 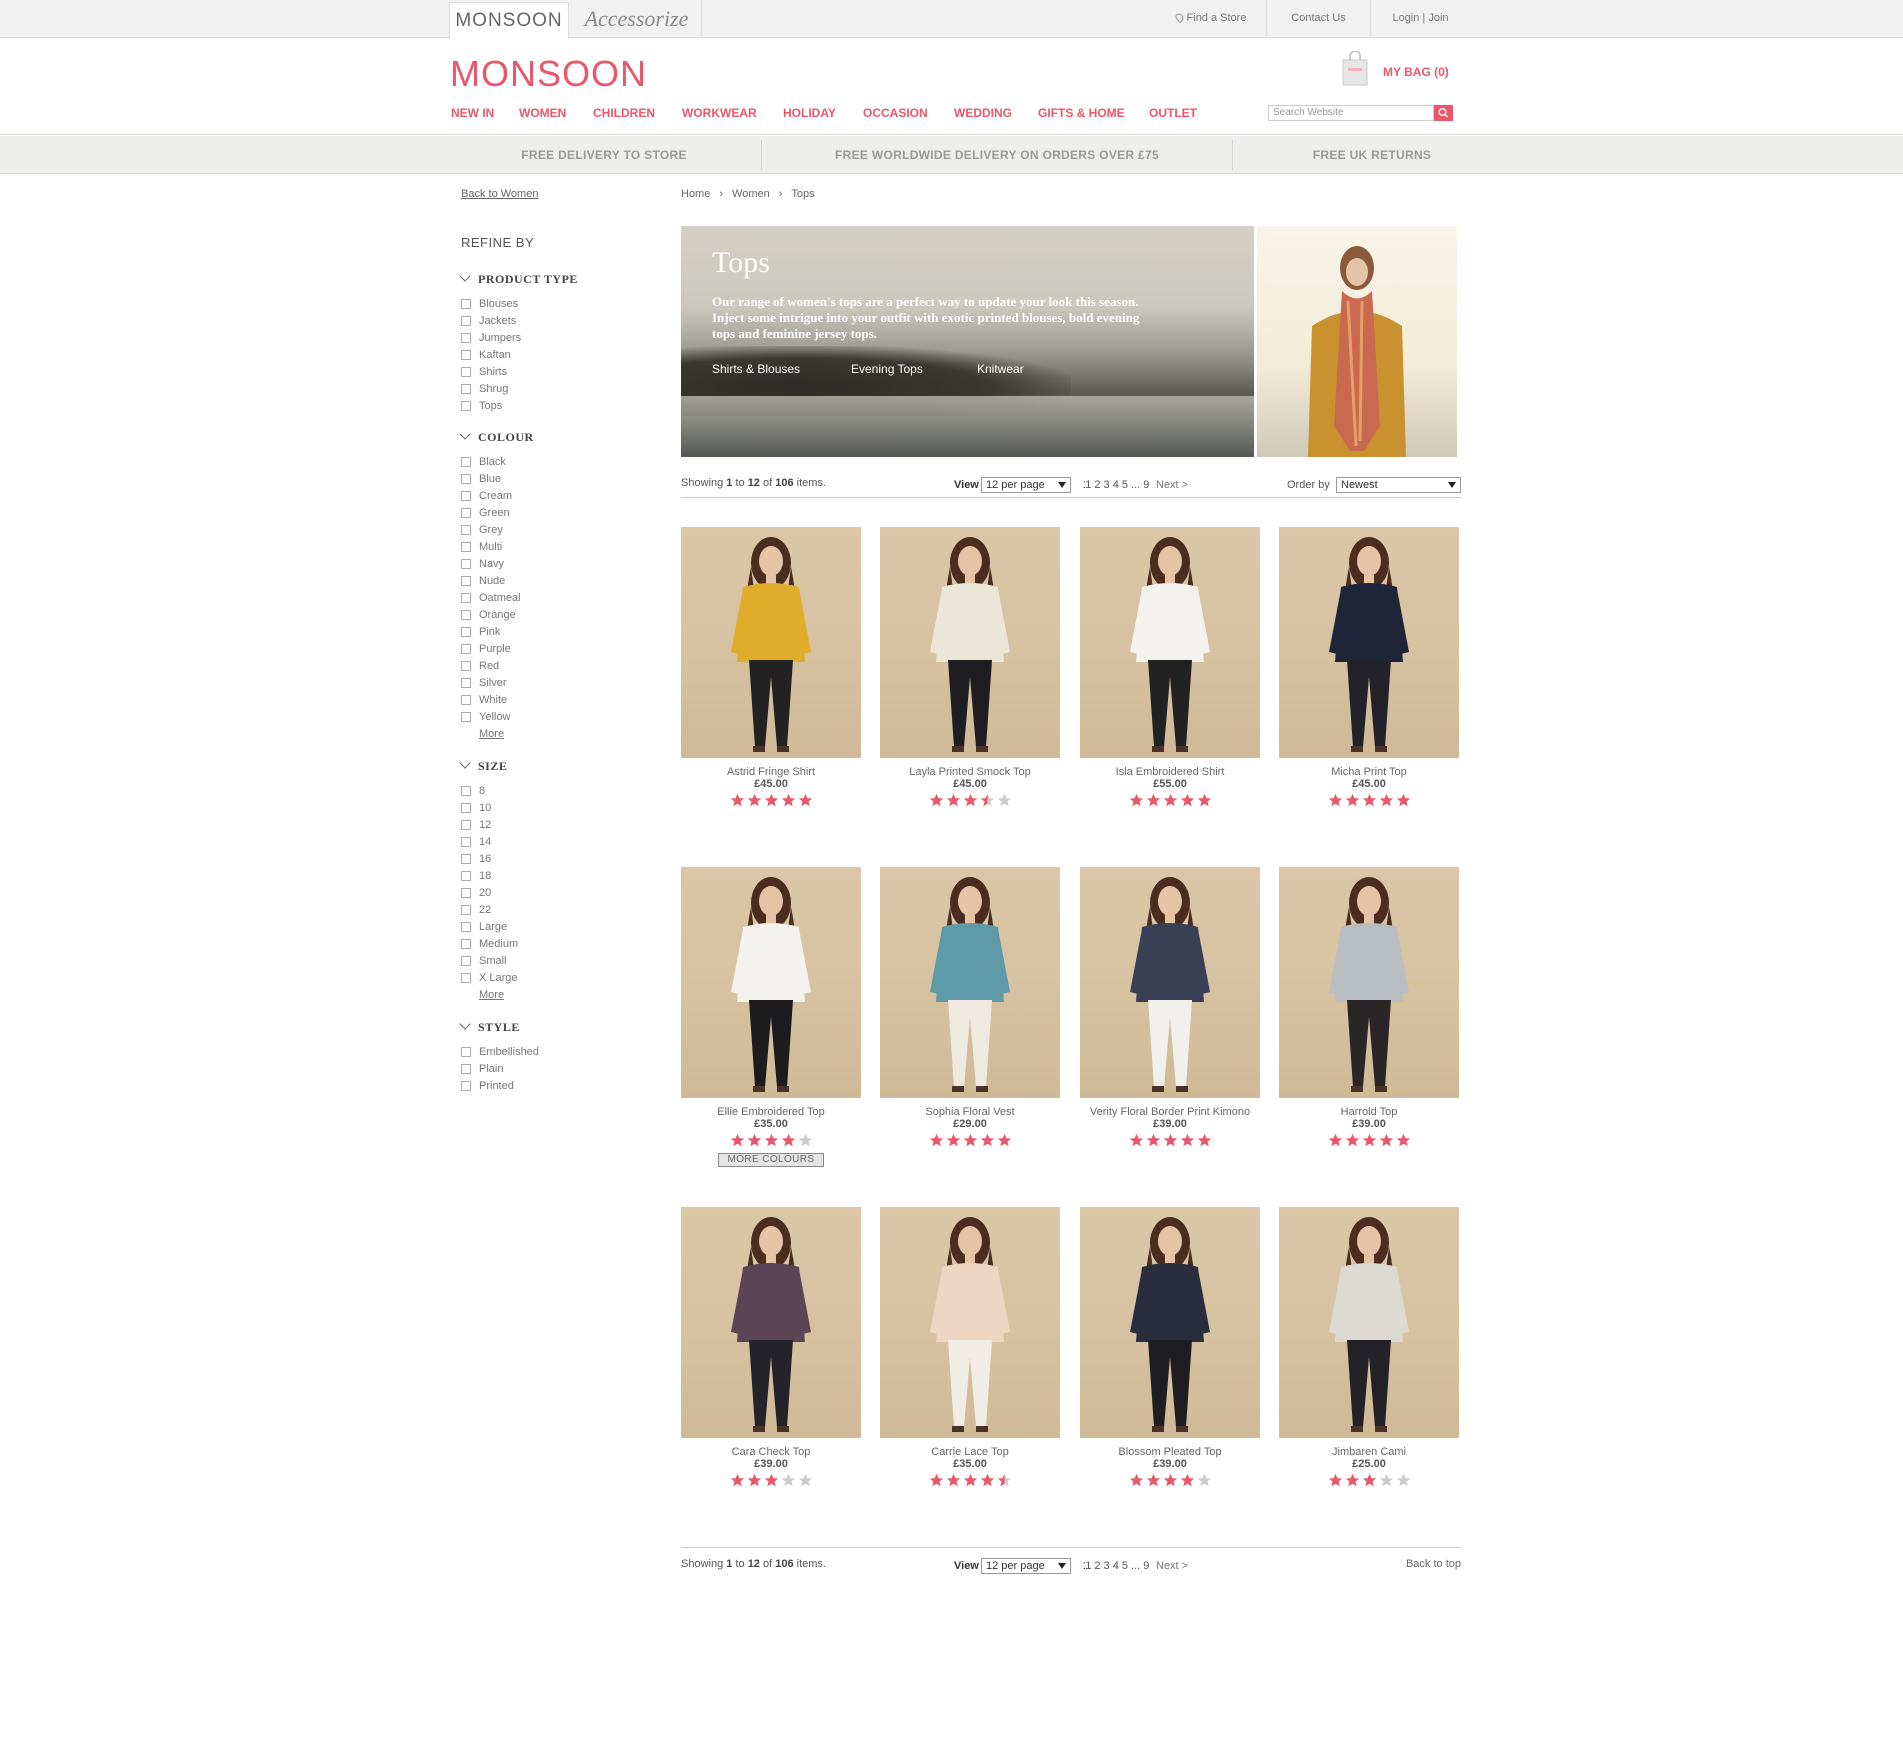 What do you see at coordinates (489, 944) in the screenshot?
I see `filter-option: Medium` at bounding box center [489, 944].